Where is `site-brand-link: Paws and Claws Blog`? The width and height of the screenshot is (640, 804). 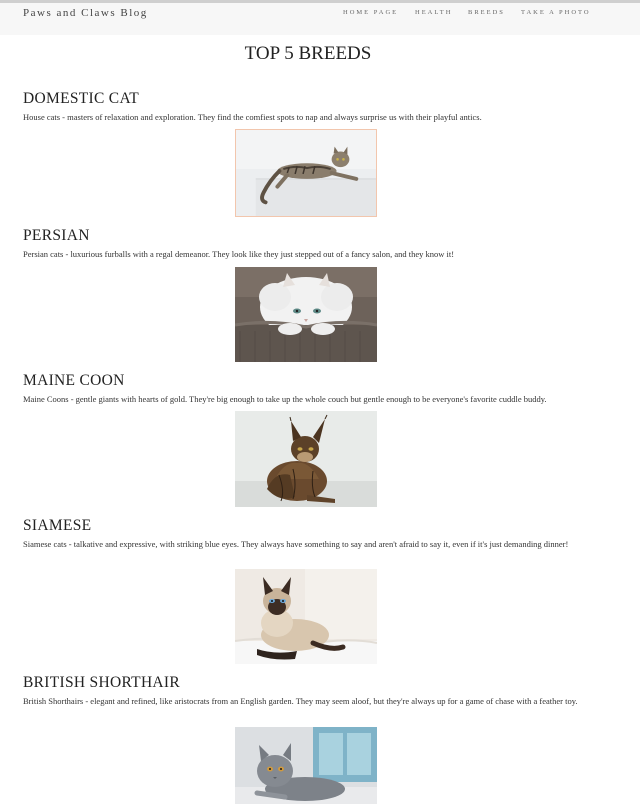 site-brand-link: Paws and Claws Blog is located at coordinates (85, 13).